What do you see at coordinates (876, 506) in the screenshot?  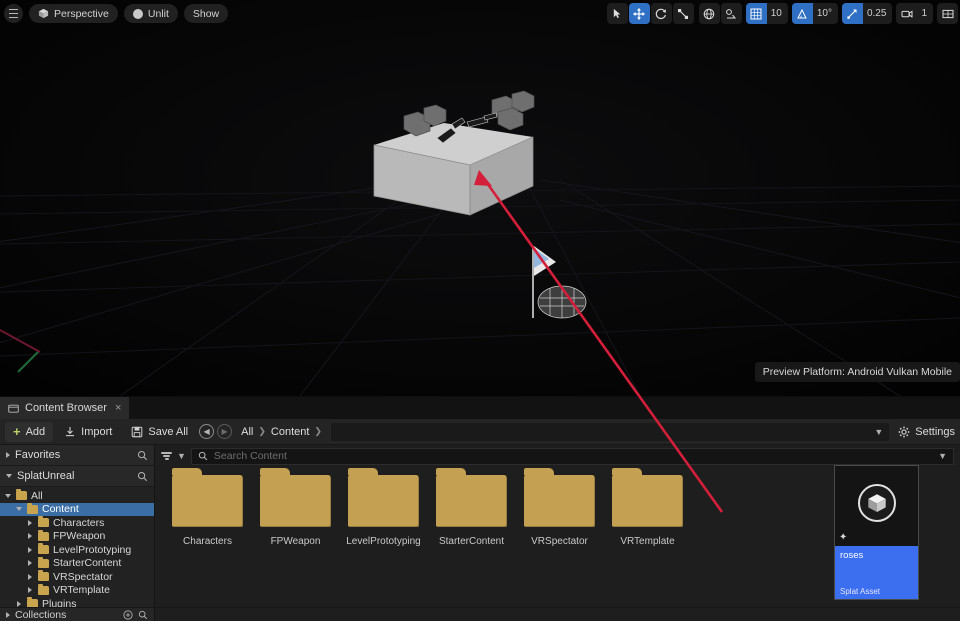 I see `asset-thumbnail: ✦` at bounding box center [876, 506].